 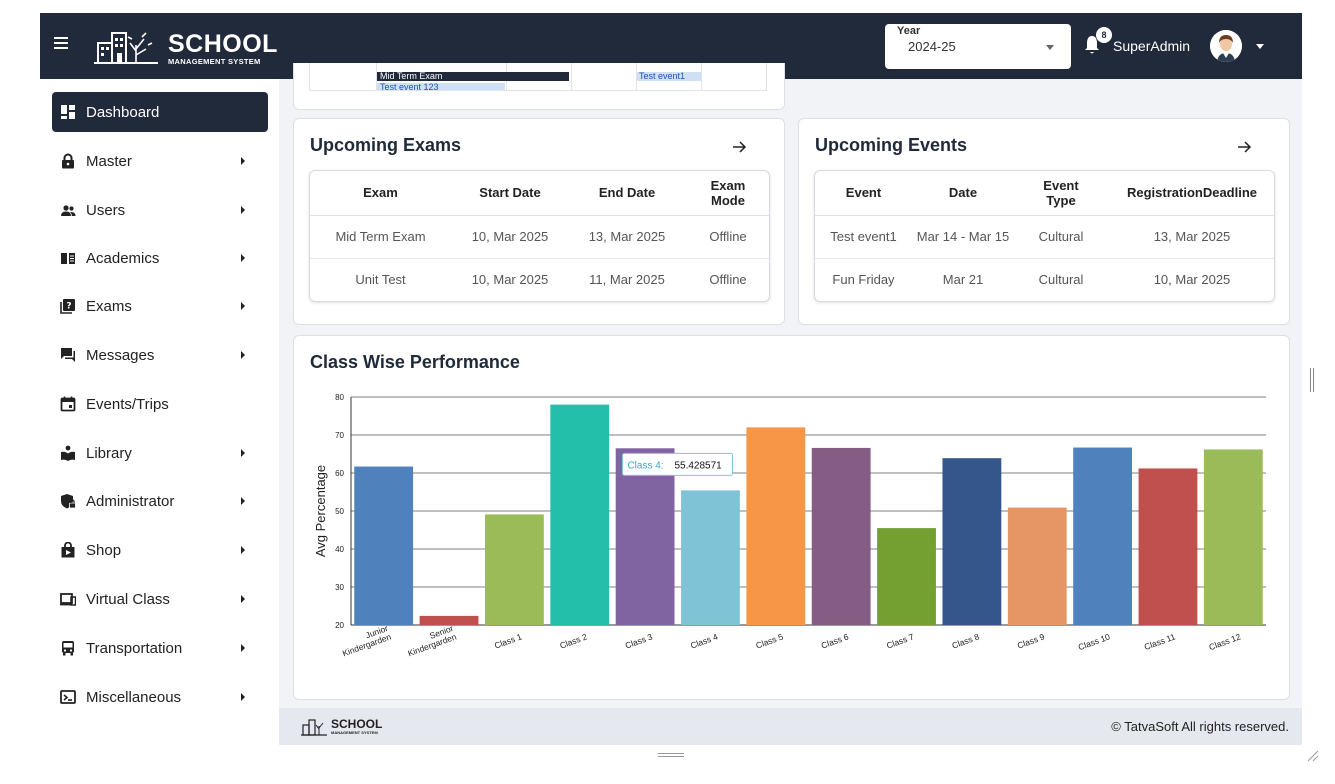 What do you see at coordinates (339, 435) in the screenshot?
I see `y-tick-label: 70` at bounding box center [339, 435].